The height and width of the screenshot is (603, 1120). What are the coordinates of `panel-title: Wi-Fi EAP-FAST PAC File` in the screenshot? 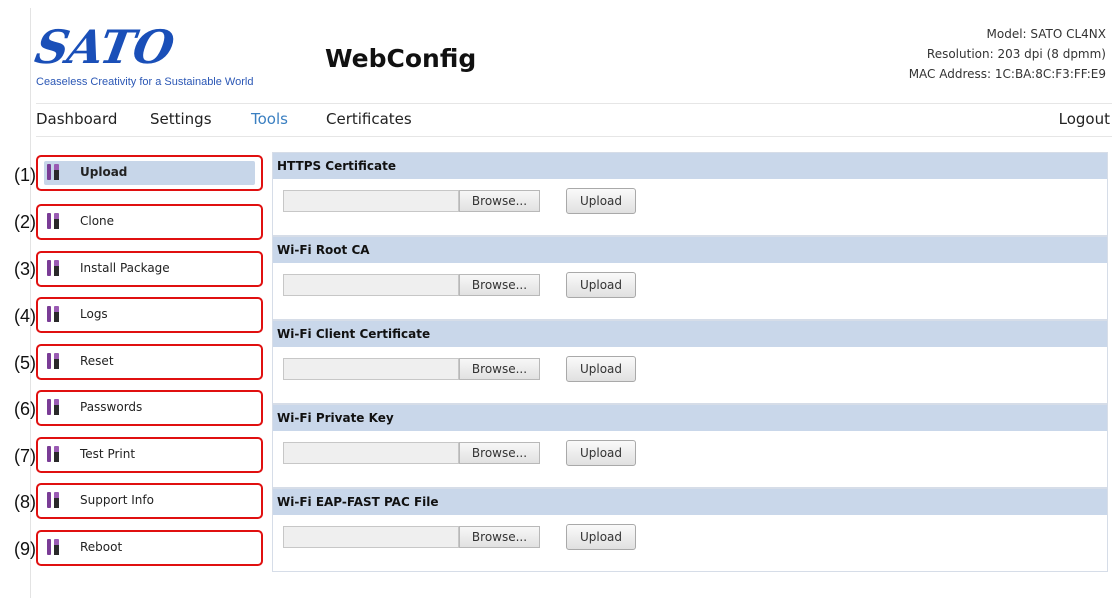 It's located at (358, 502).